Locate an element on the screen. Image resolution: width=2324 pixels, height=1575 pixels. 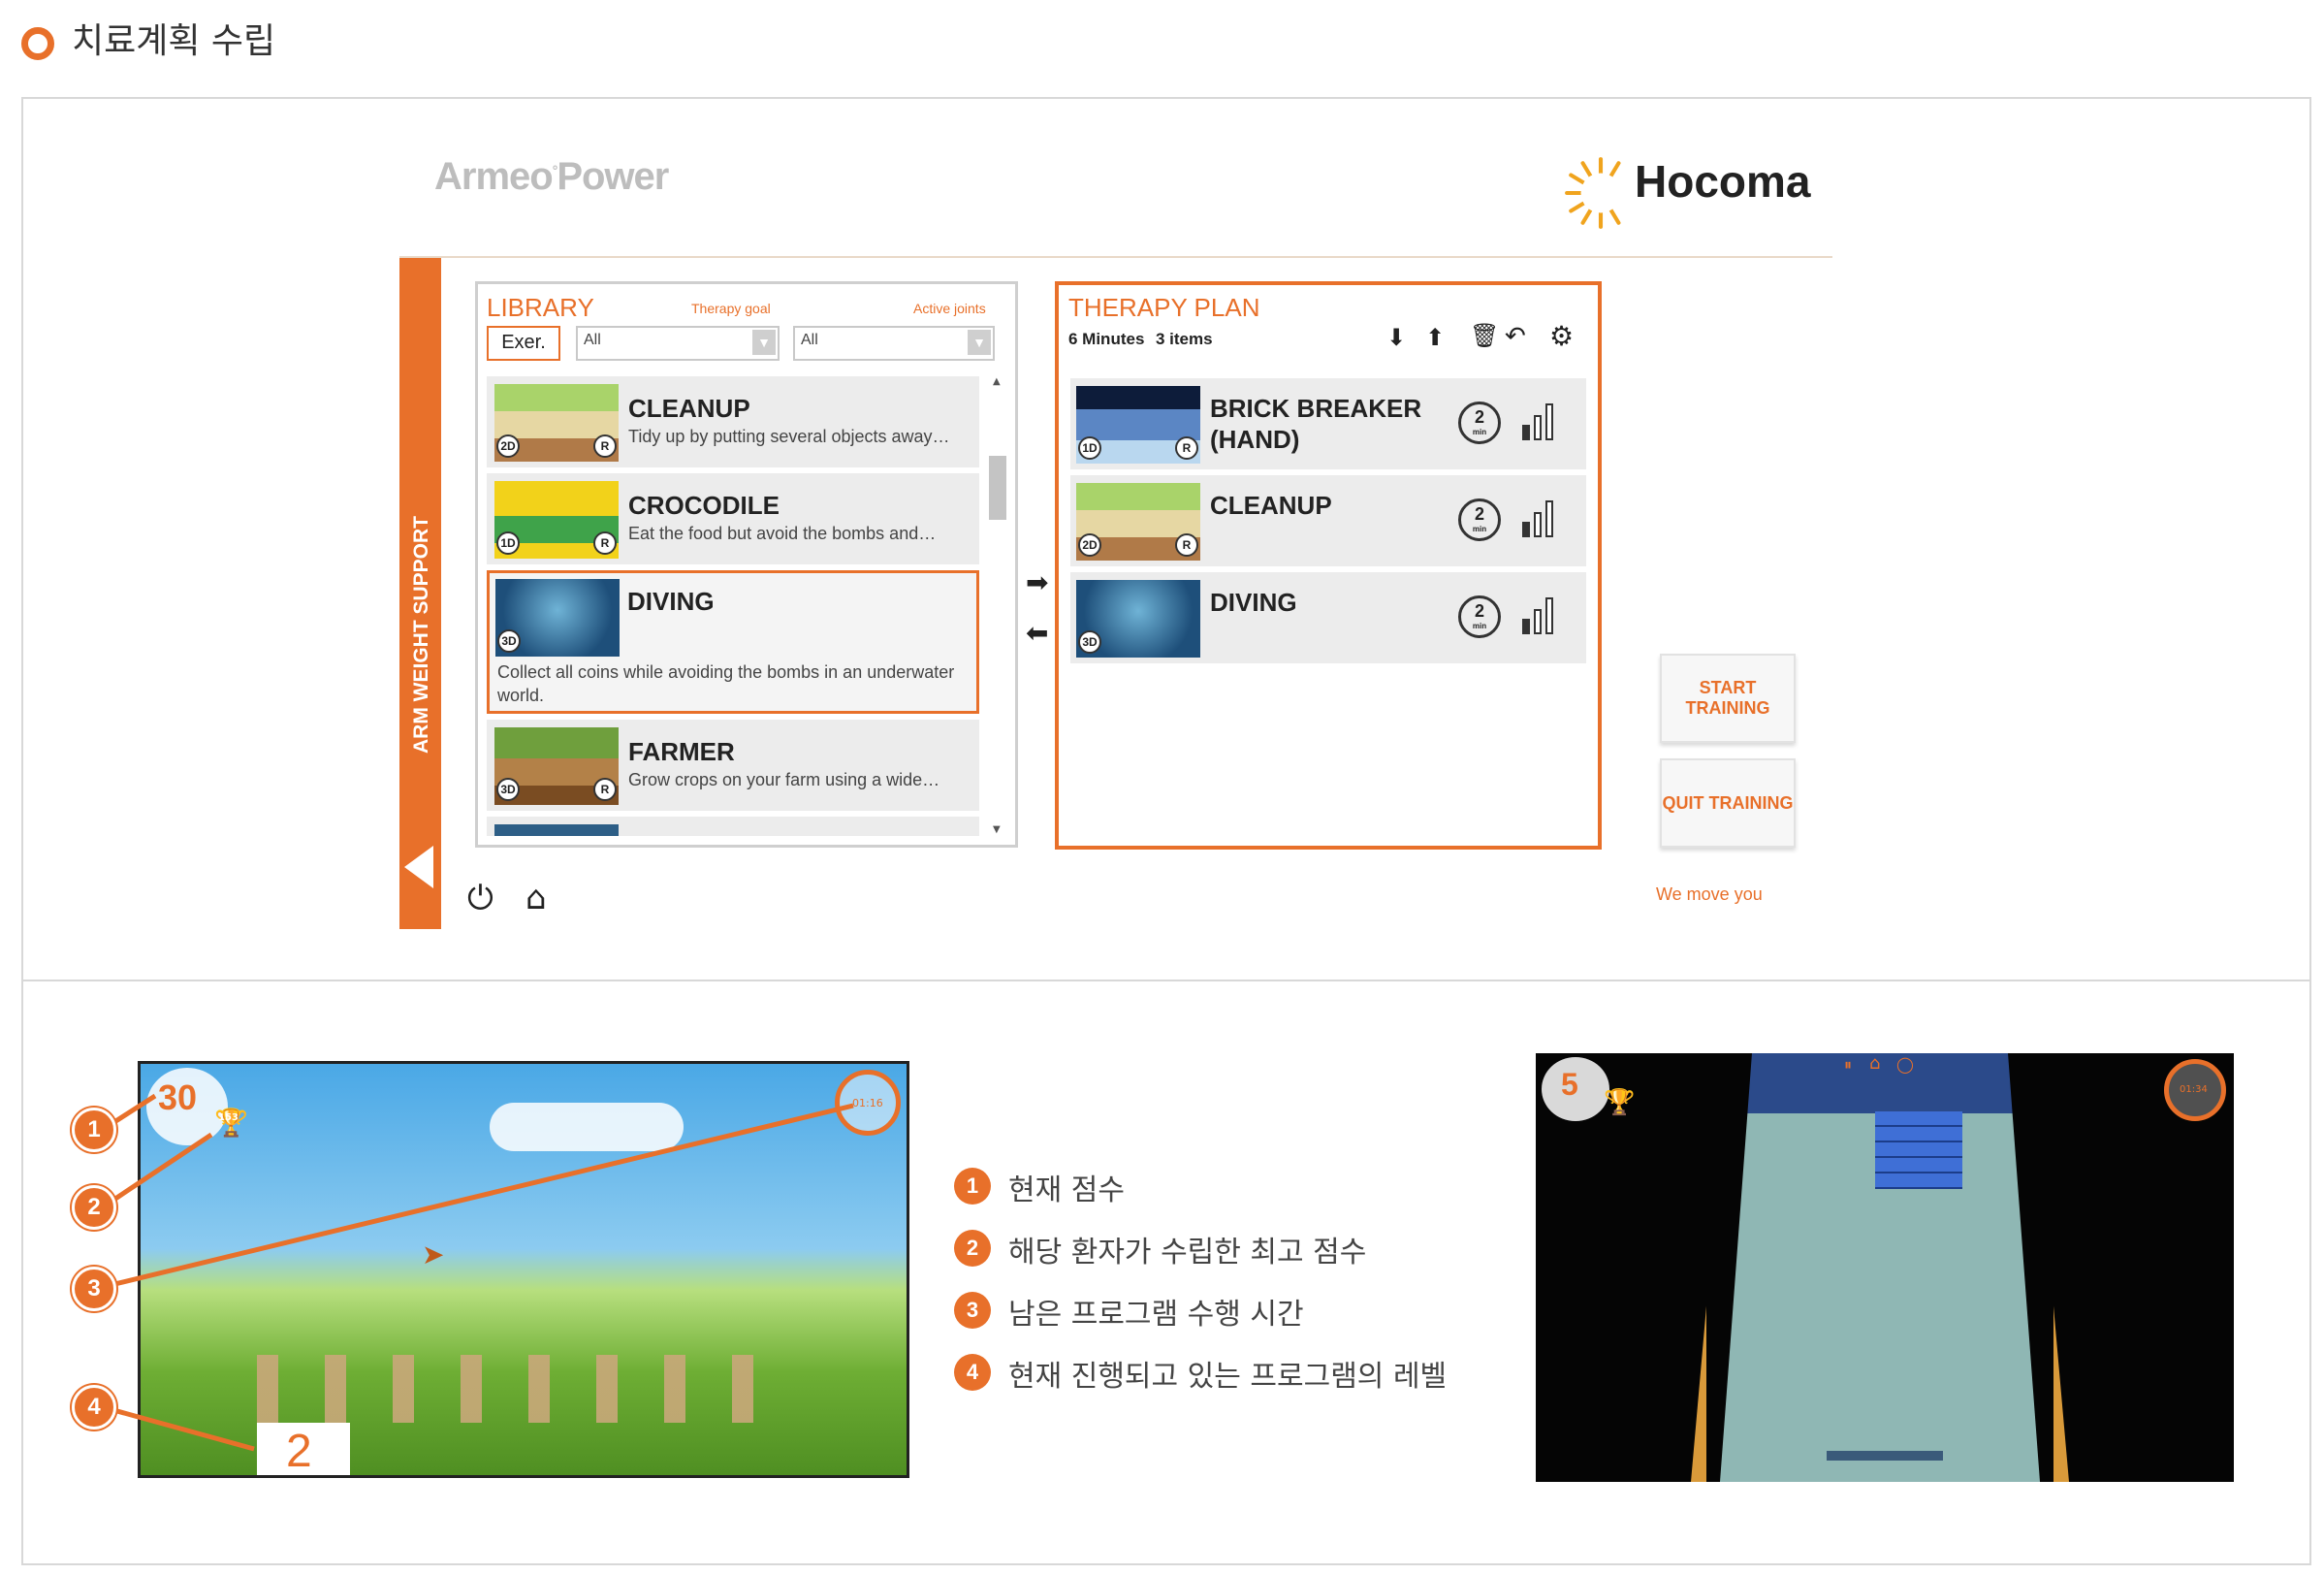
hocoma-sun-icon is located at coordinates (1593, 193).